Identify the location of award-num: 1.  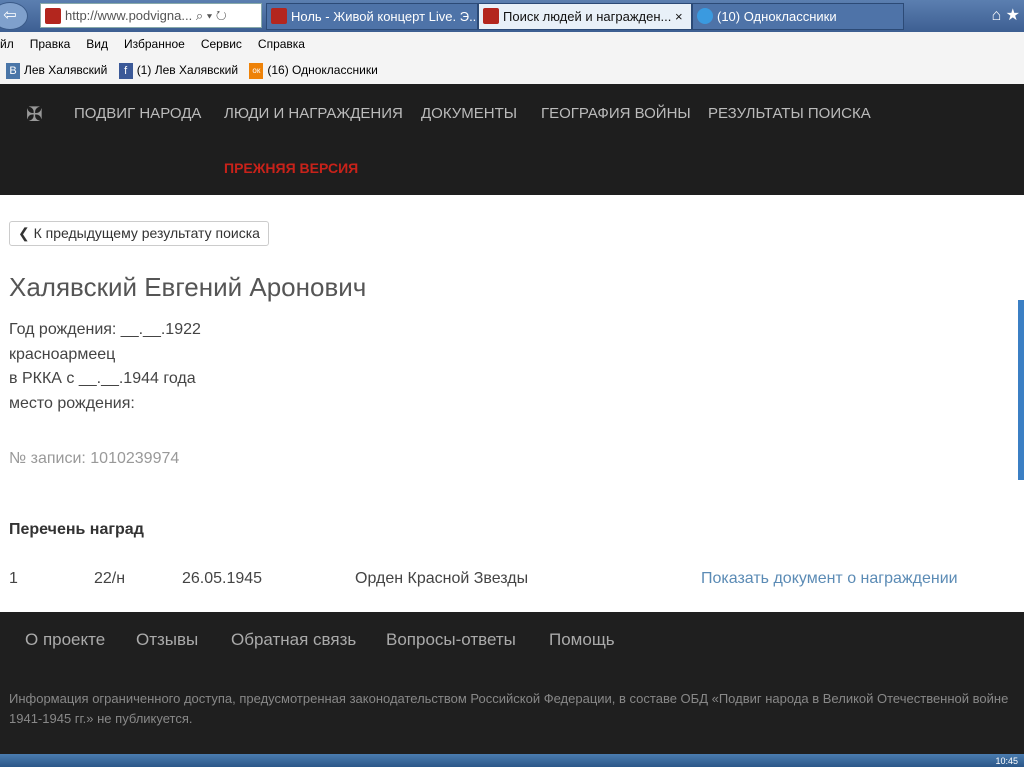
(13, 578).